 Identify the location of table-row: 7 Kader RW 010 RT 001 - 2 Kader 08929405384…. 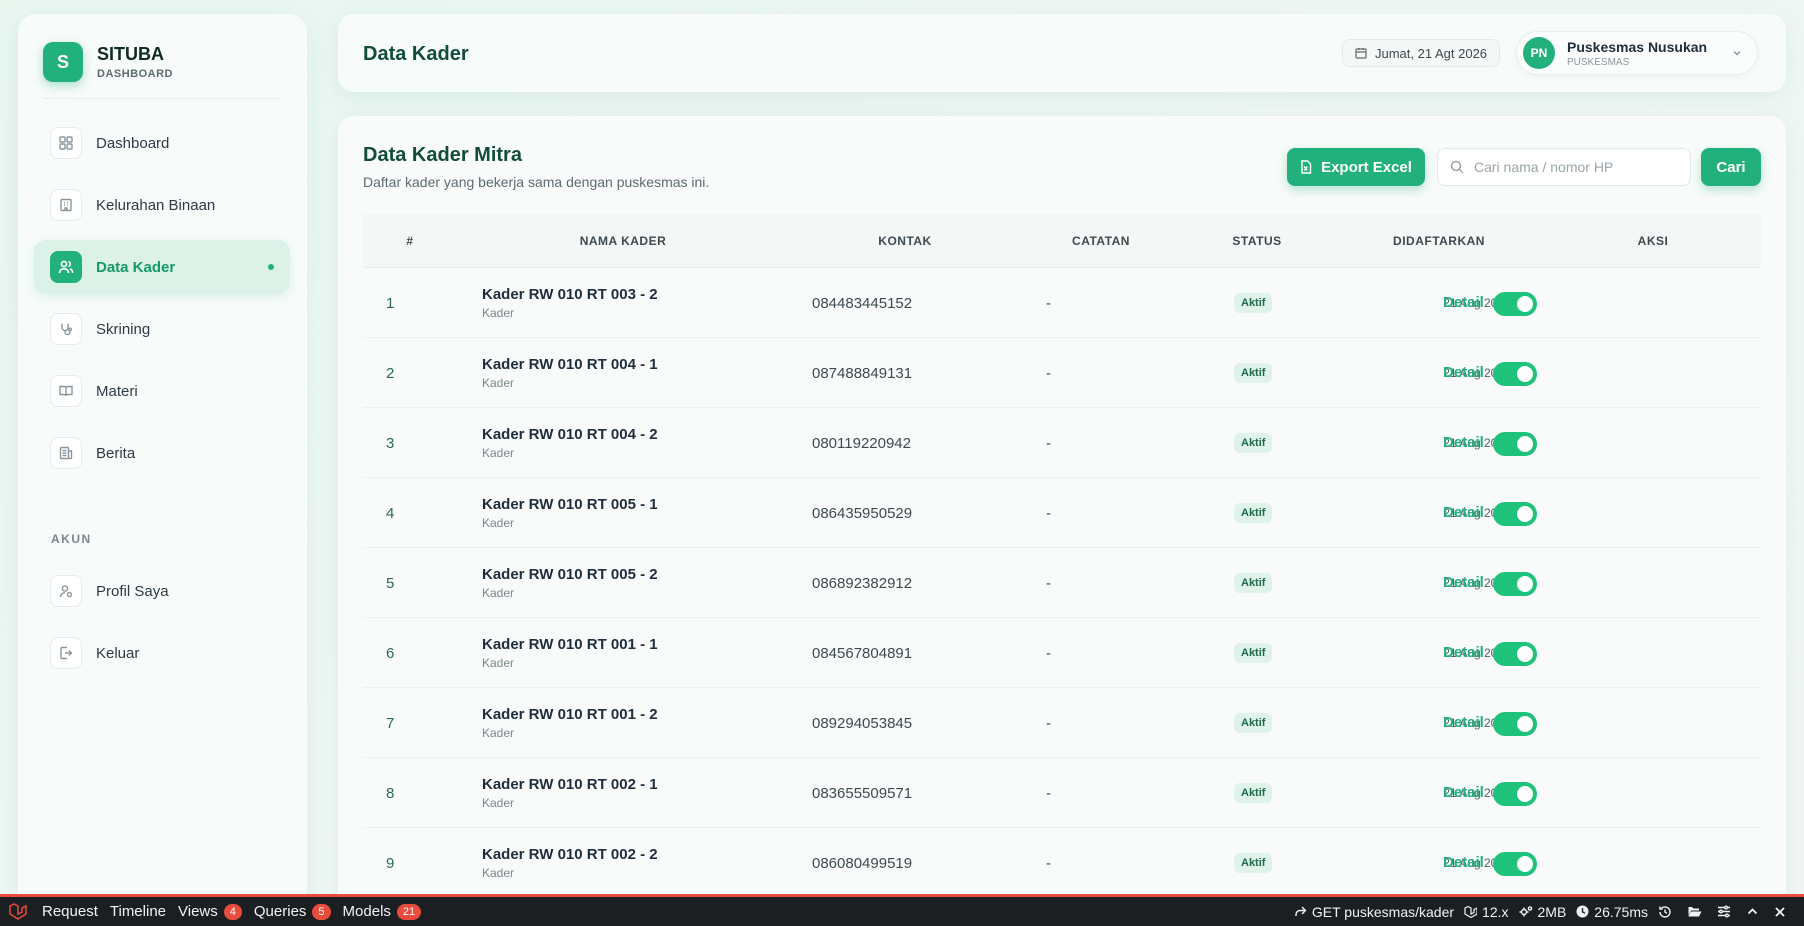
(1062, 723).